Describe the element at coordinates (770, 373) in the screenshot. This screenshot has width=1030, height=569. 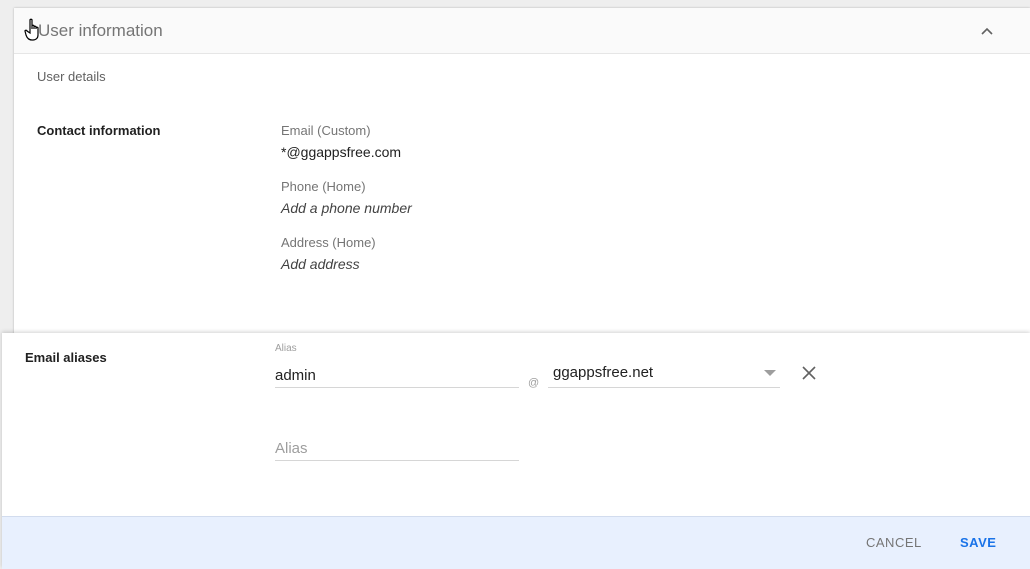
I see `caret-down-icon` at that location.